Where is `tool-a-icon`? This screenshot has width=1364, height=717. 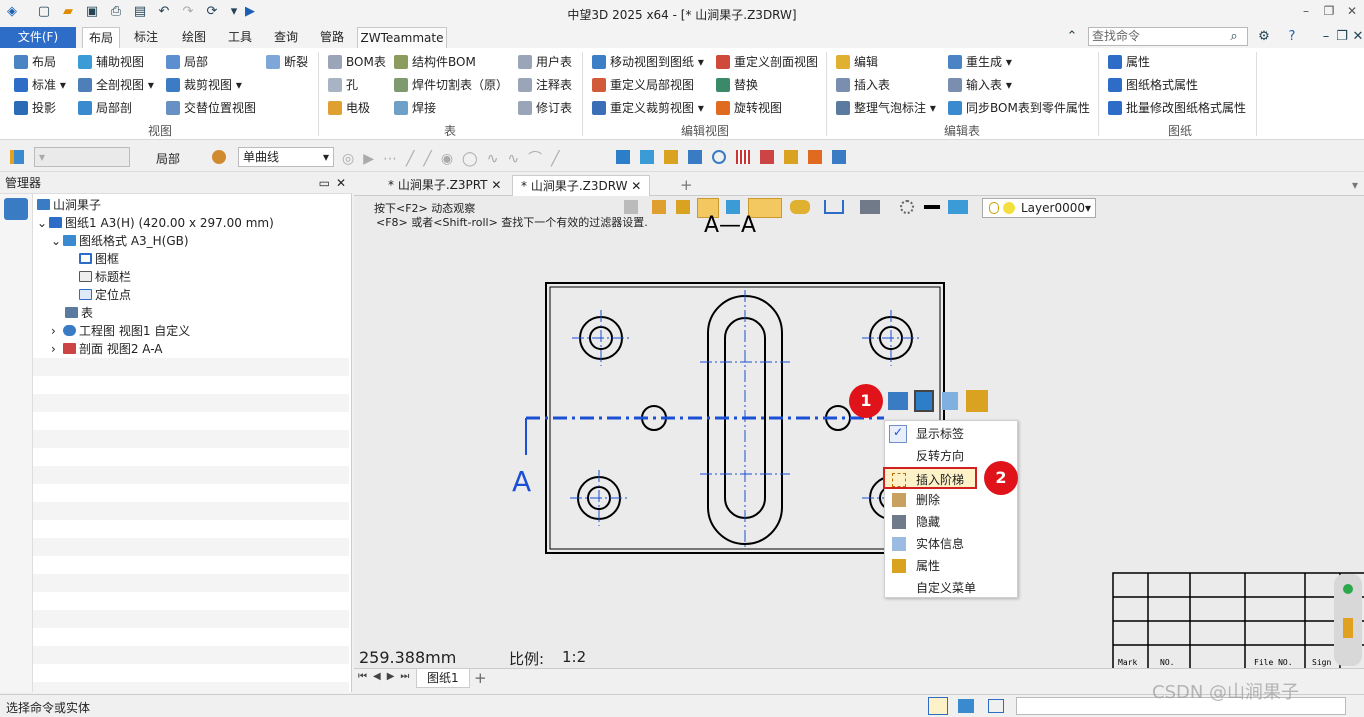 tool-a-icon is located at coordinates (623, 157).